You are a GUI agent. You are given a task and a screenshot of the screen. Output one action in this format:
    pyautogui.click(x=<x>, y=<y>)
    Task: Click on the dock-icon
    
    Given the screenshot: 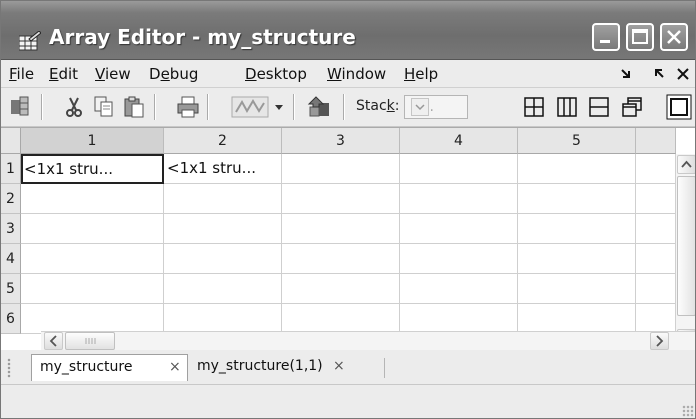 What is the action you would take?
    pyautogui.click(x=660, y=75)
    